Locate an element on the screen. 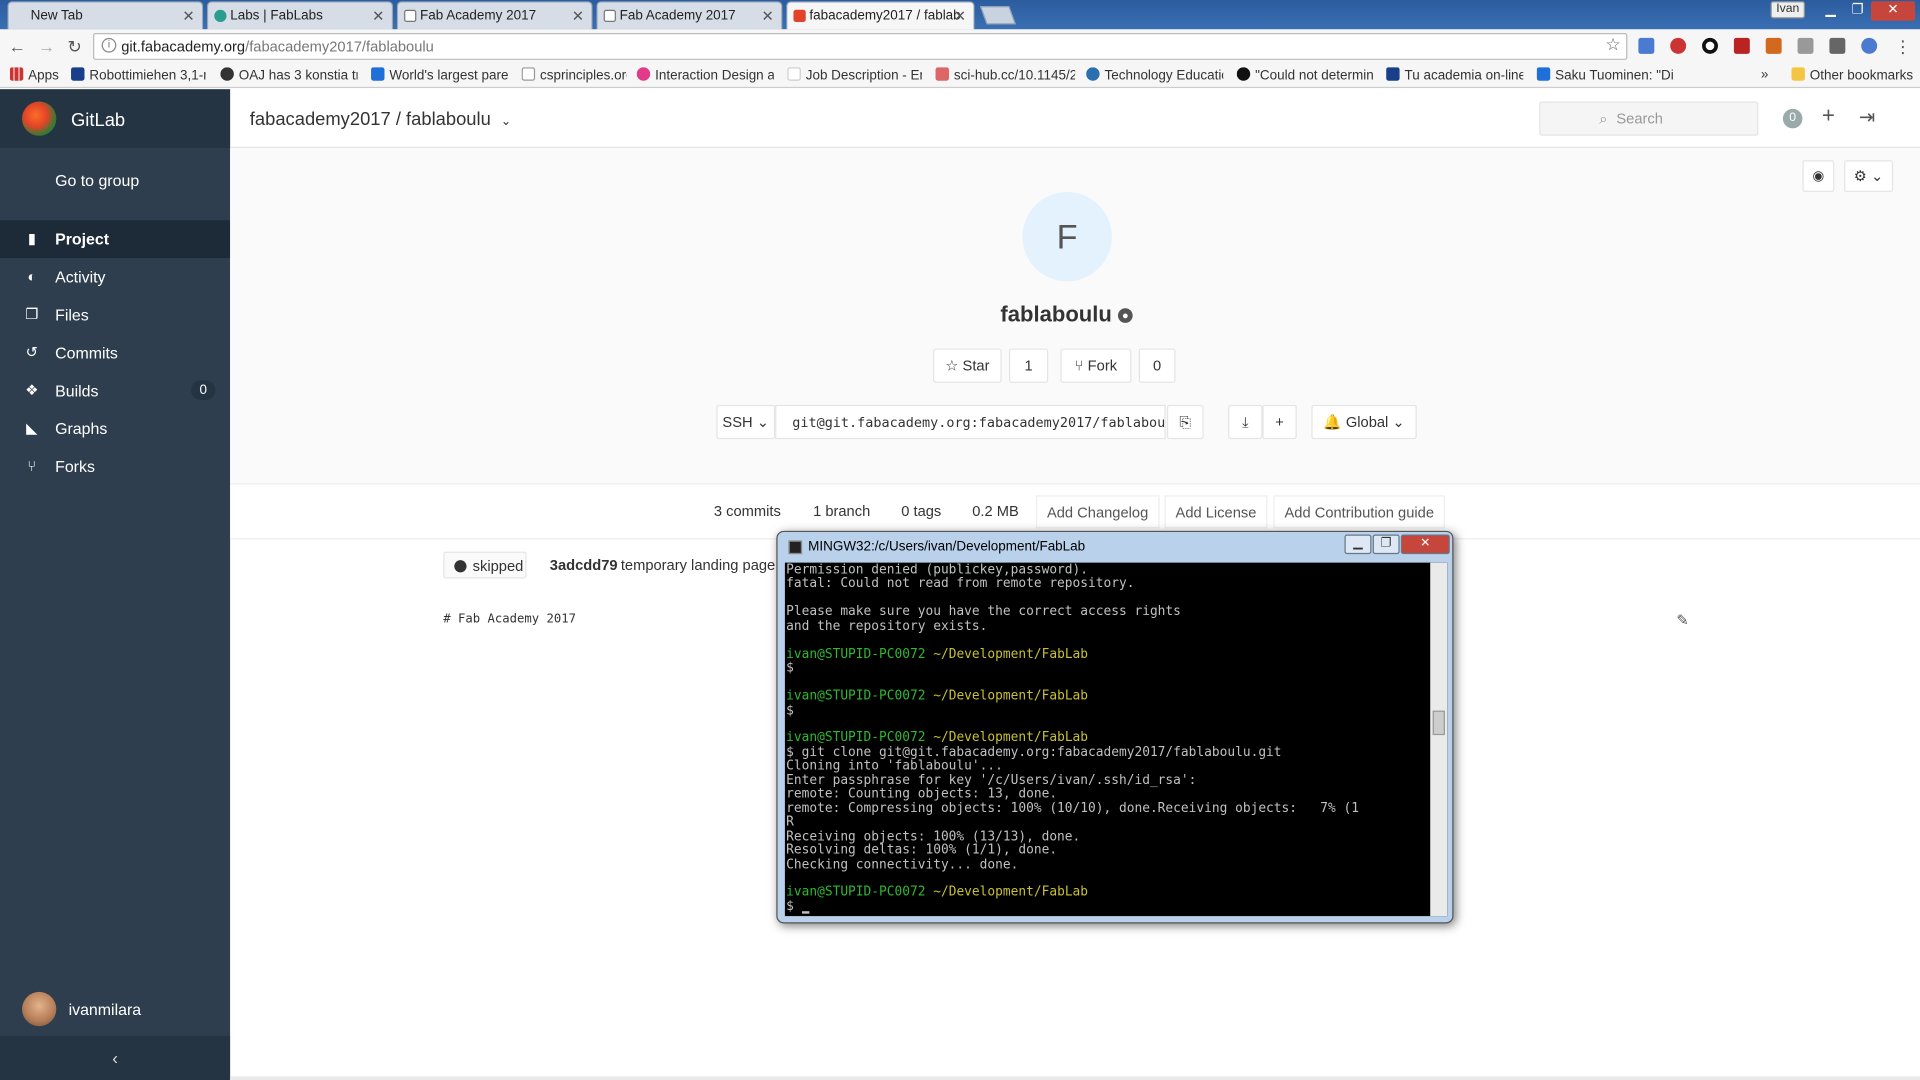 Image resolution: width=1920 pixels, height=1080 pixels. circle-extension-icon is located at coordinates (1710, 45).